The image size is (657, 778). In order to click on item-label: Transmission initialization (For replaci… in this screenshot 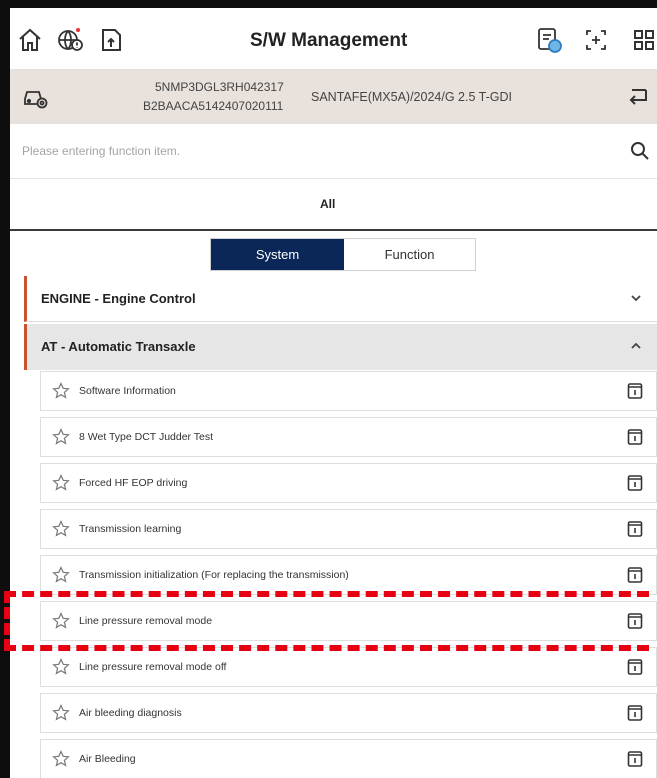, I will do `click(214, 575)`.